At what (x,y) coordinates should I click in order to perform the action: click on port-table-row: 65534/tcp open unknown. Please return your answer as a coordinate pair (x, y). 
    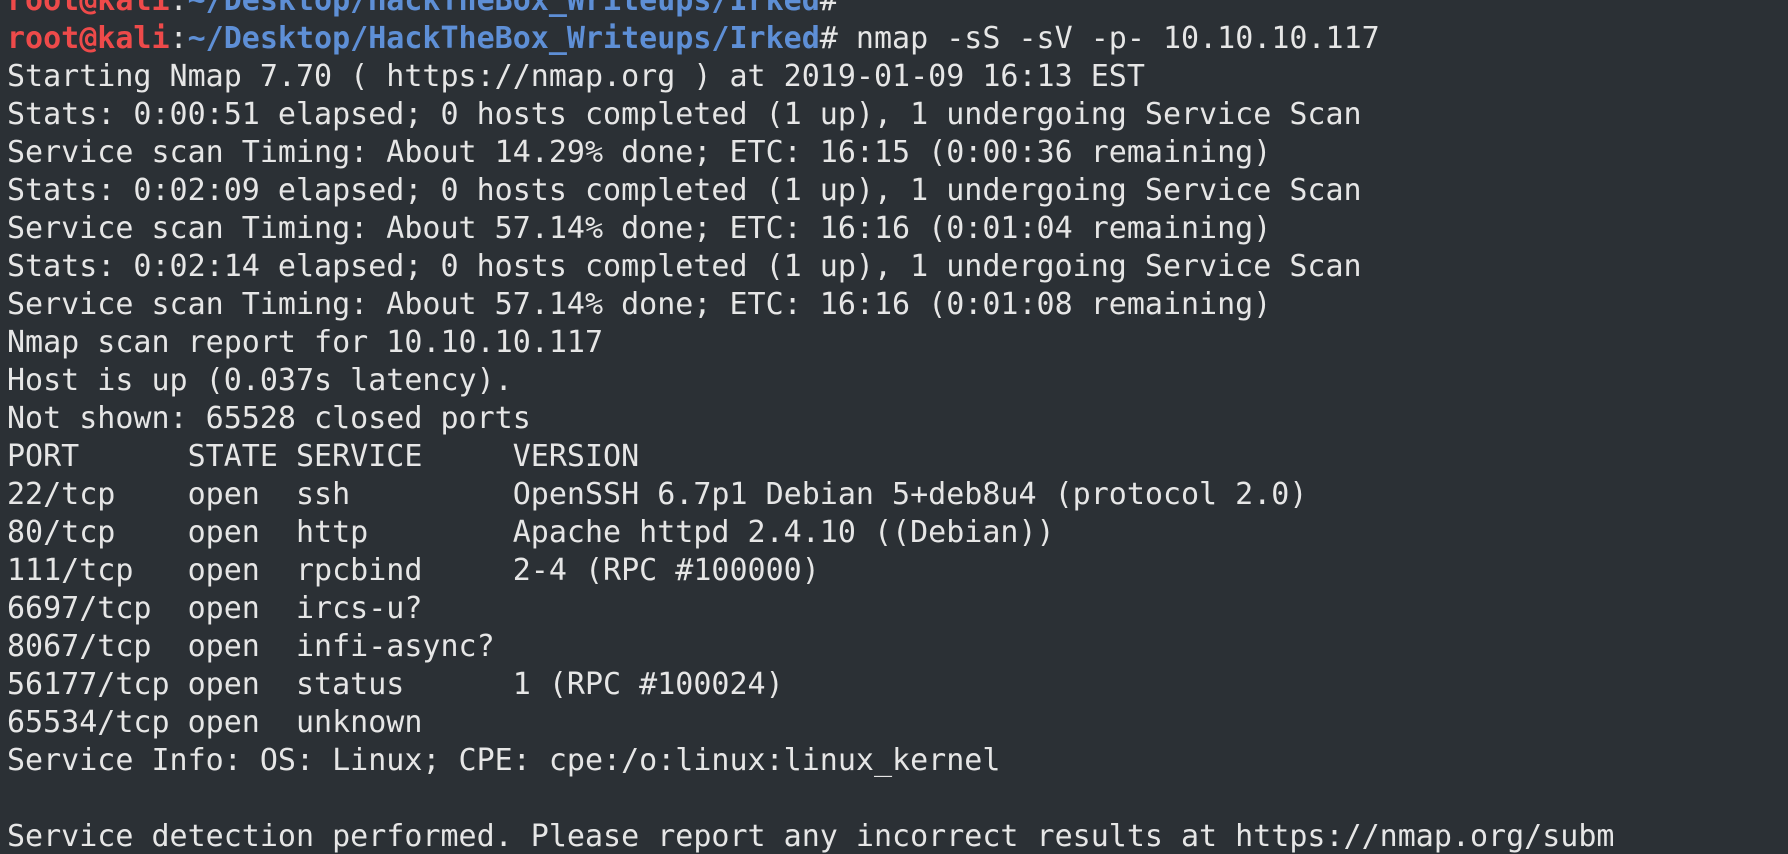
    Looking at the image, I should click on (215, 722).